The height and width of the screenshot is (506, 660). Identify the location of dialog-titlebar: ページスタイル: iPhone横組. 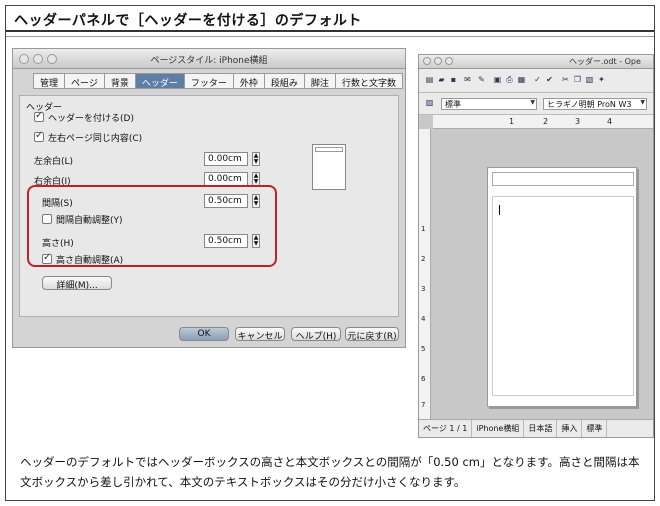
(209, 59).